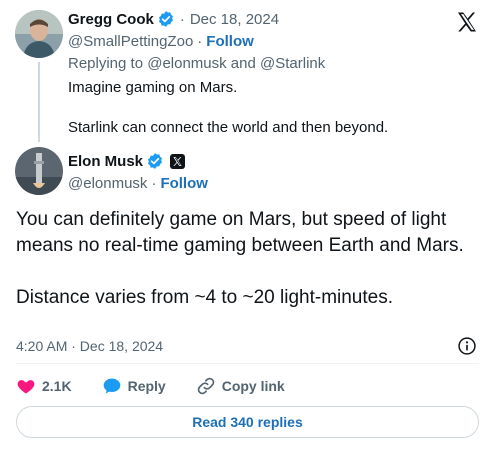 This screenshot has height=453, width=495. What do you see at coordinates (184, 183) in the screenshot?
I see `follow-button-elon: Follow` at bounding box center [184, 183].